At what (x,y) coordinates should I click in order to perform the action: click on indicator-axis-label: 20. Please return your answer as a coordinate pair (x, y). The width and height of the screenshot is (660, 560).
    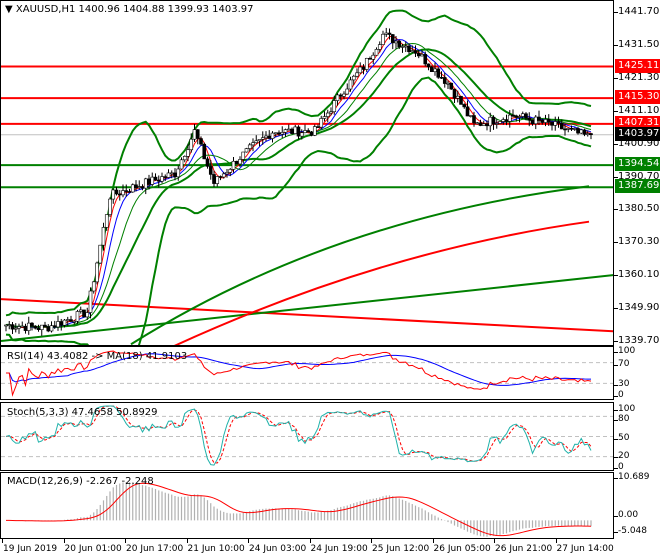
    Looking at the image, I should click on (624, 456).